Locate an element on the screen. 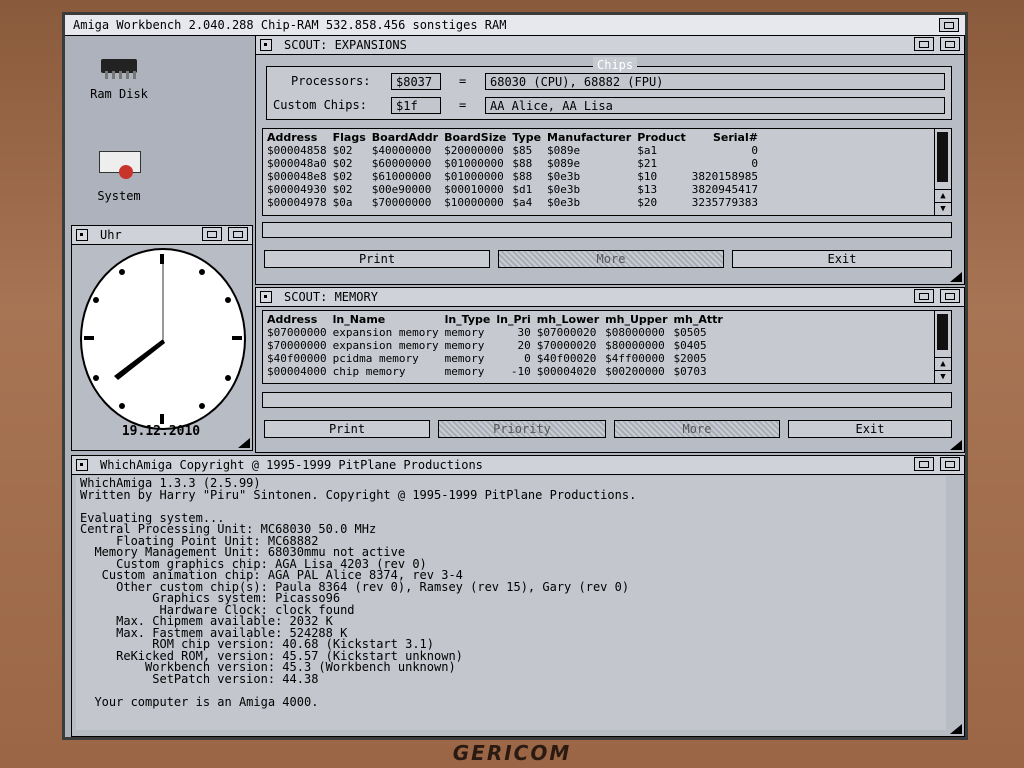  analog-clock is located at coordinates (163, 339).